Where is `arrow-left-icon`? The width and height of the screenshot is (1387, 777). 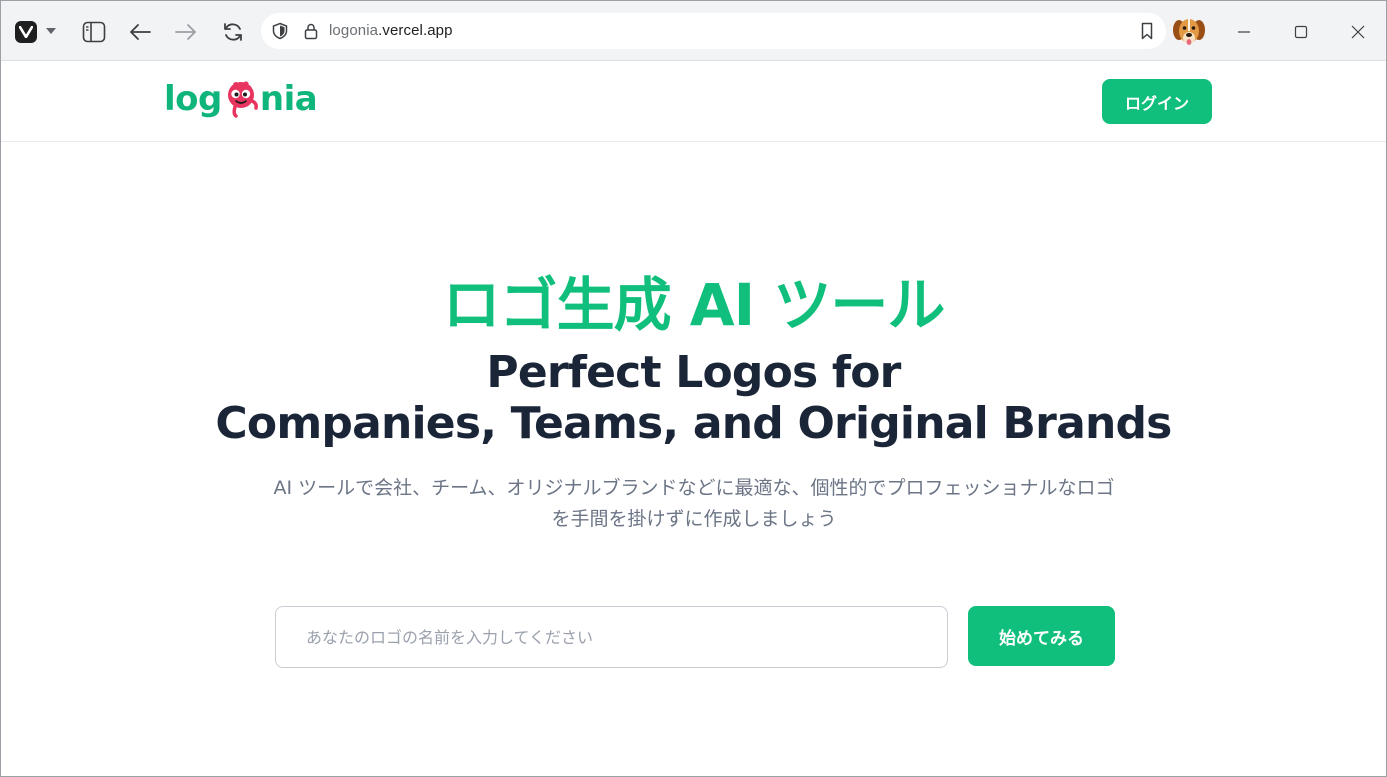
arrow-left-icon is located at coordinates (140, 32).